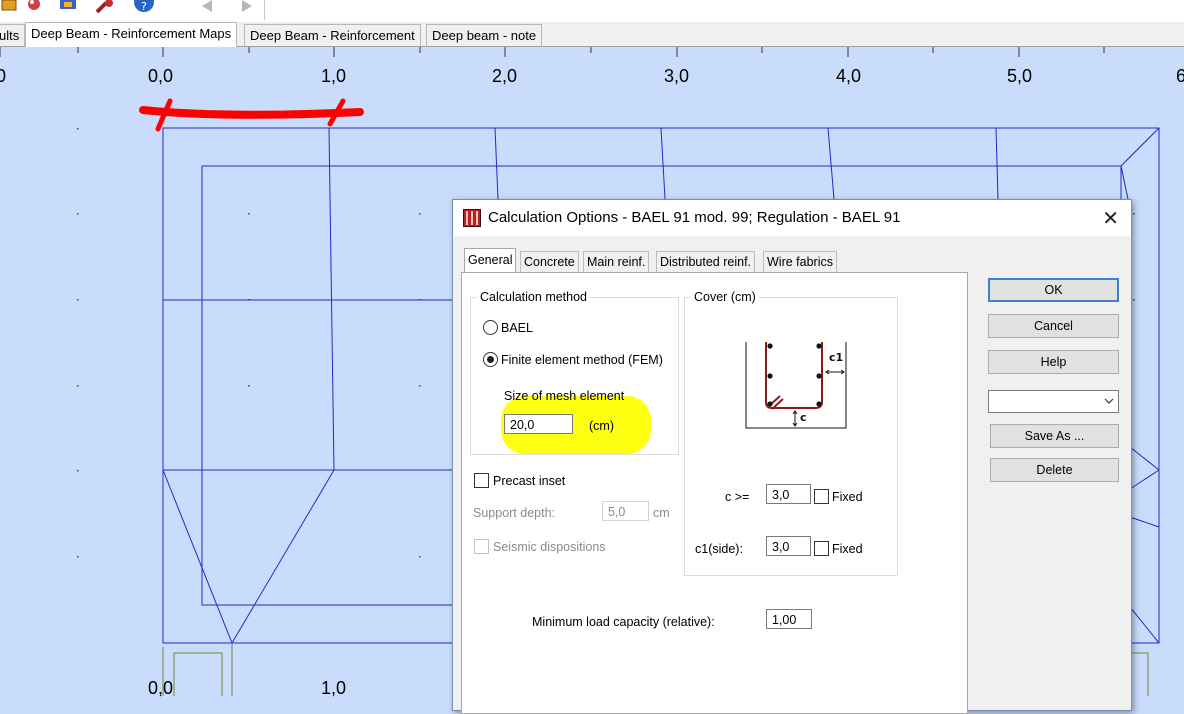 This screenshot has width=1184, height=714. Describe the element at coordinates (534, 297) in the screenshot. I see `calculation-method-title: Calculation method` at that location.